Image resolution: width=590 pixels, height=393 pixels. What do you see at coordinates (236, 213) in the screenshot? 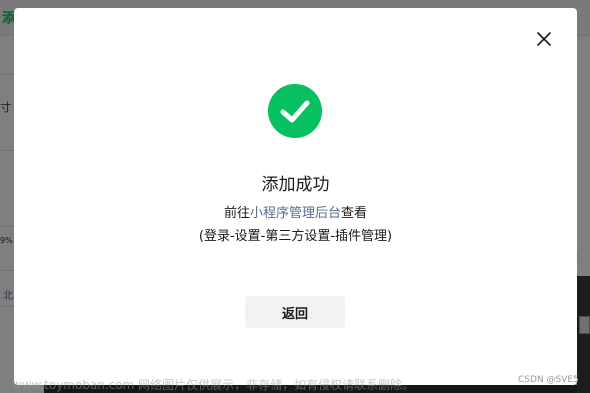
I see `message-prefix: 前往` at bounding box center [236, 213].